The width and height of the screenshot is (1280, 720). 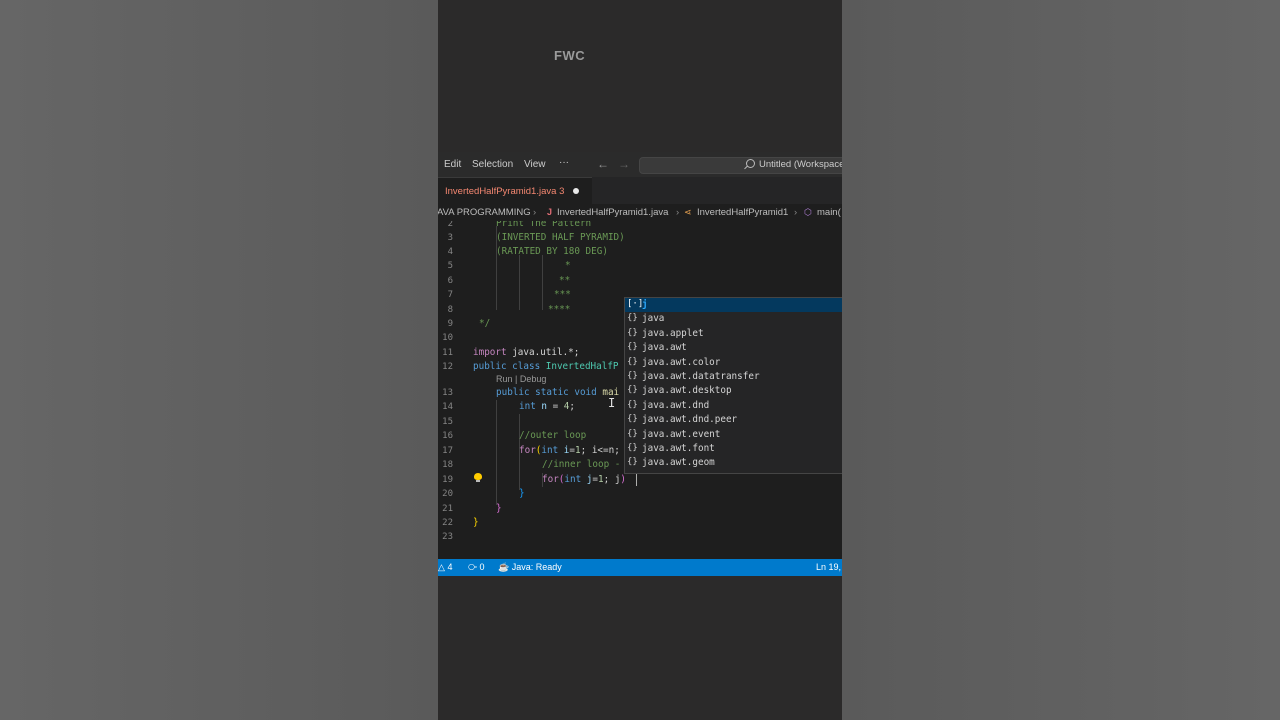 I want to click on code-line-3: (INVERTED HALF PYRAMID), so click(x=560, y=237).